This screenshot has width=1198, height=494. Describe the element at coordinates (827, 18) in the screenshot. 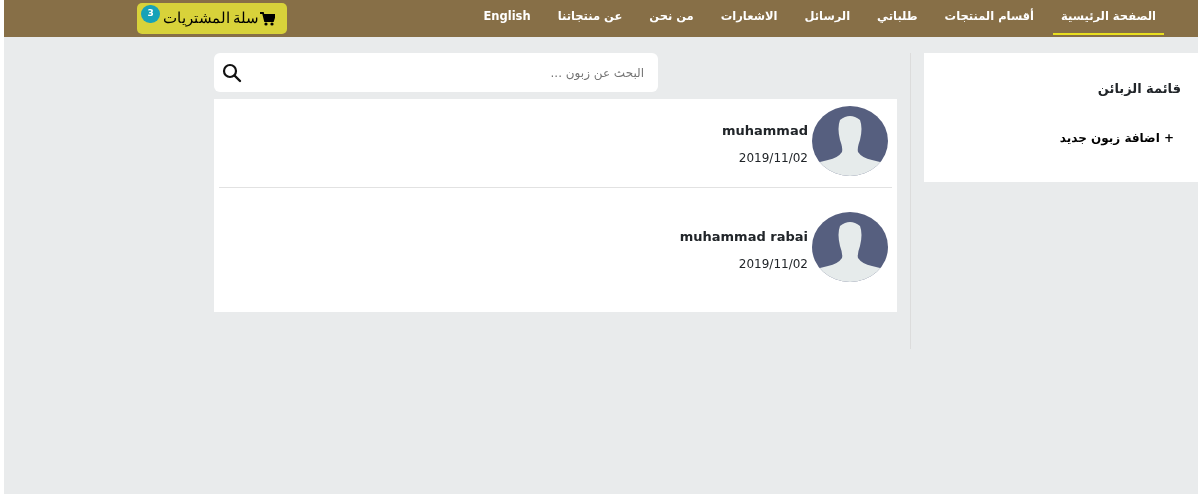

I see `nav-link: الرسائل` at that location.